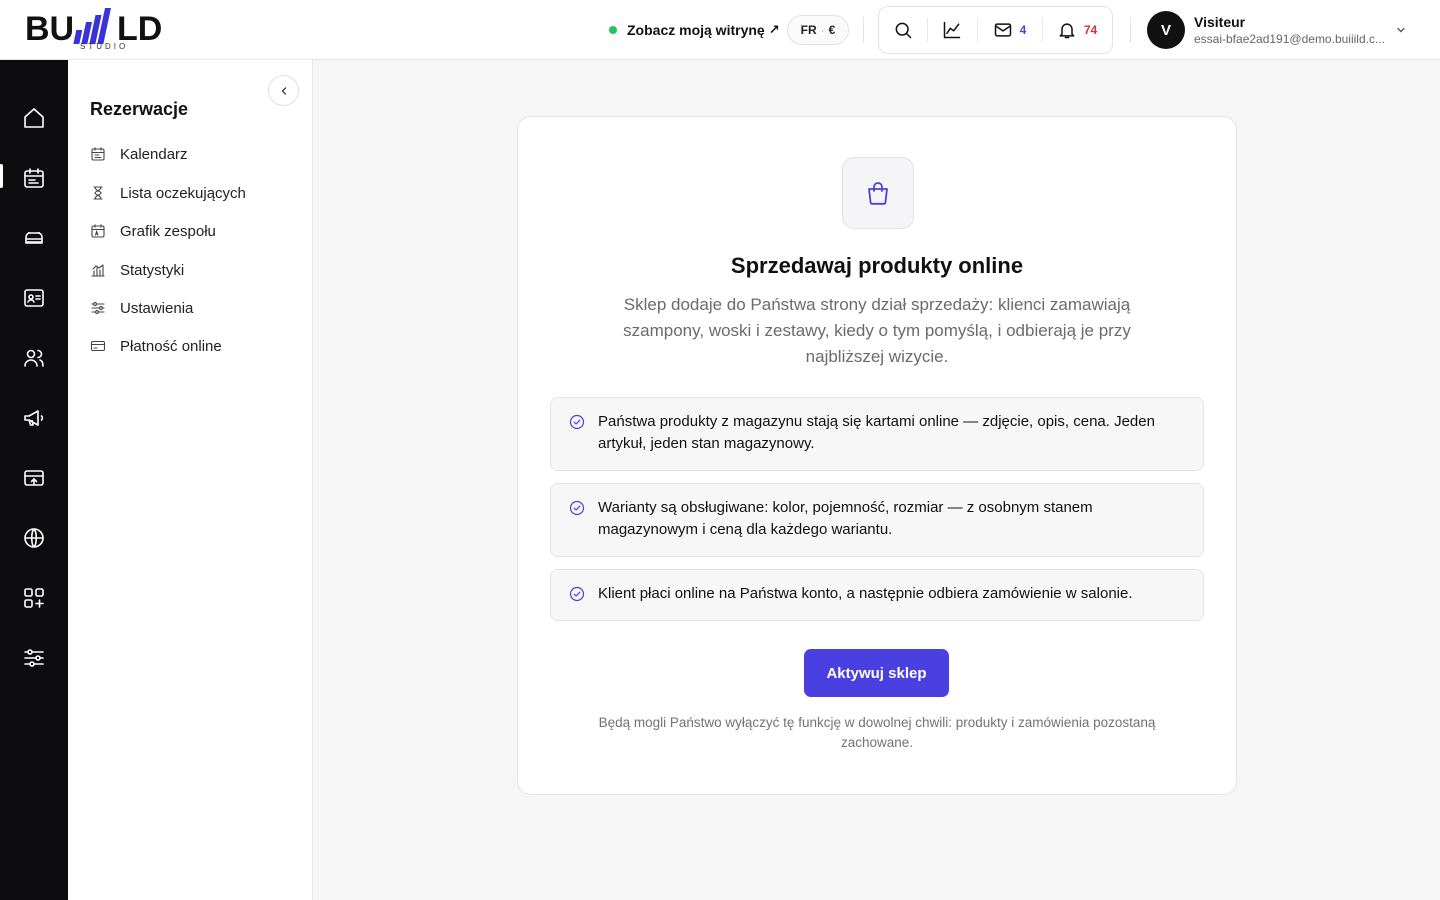 The height and width of the screenshot is (900, 1440). Describe the element at coordinates (877, 265) in the screenshot. I see `card-title: Sprzedawaj produkty online` at that location.